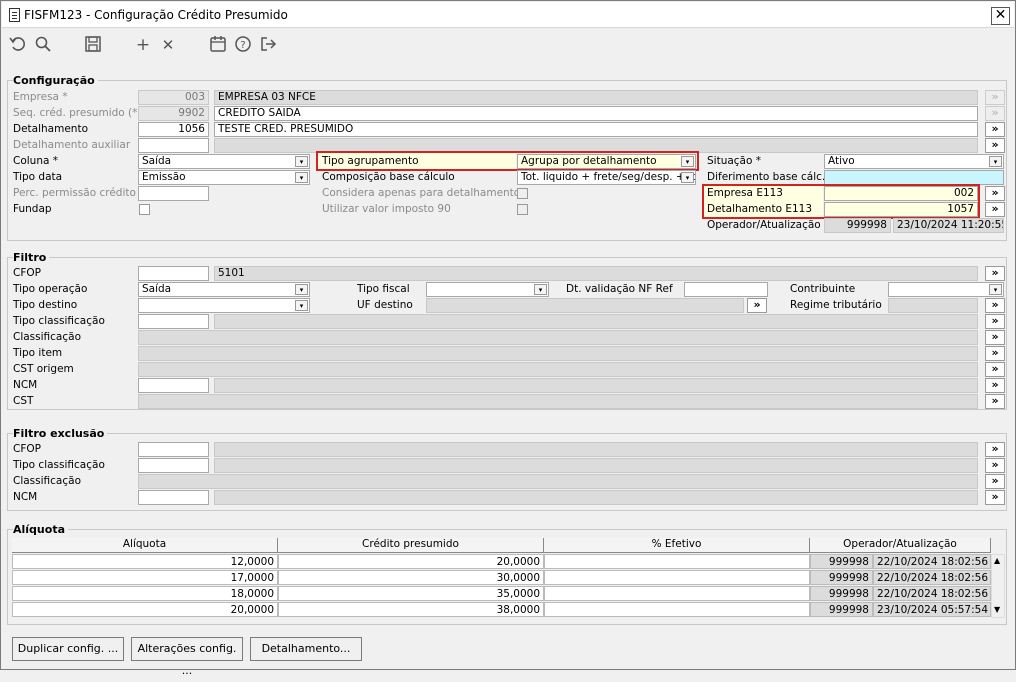  Describe the element at coordinates (173, 129) in the screenshot. I see `detalhamento-code-field: 1056` at that location.